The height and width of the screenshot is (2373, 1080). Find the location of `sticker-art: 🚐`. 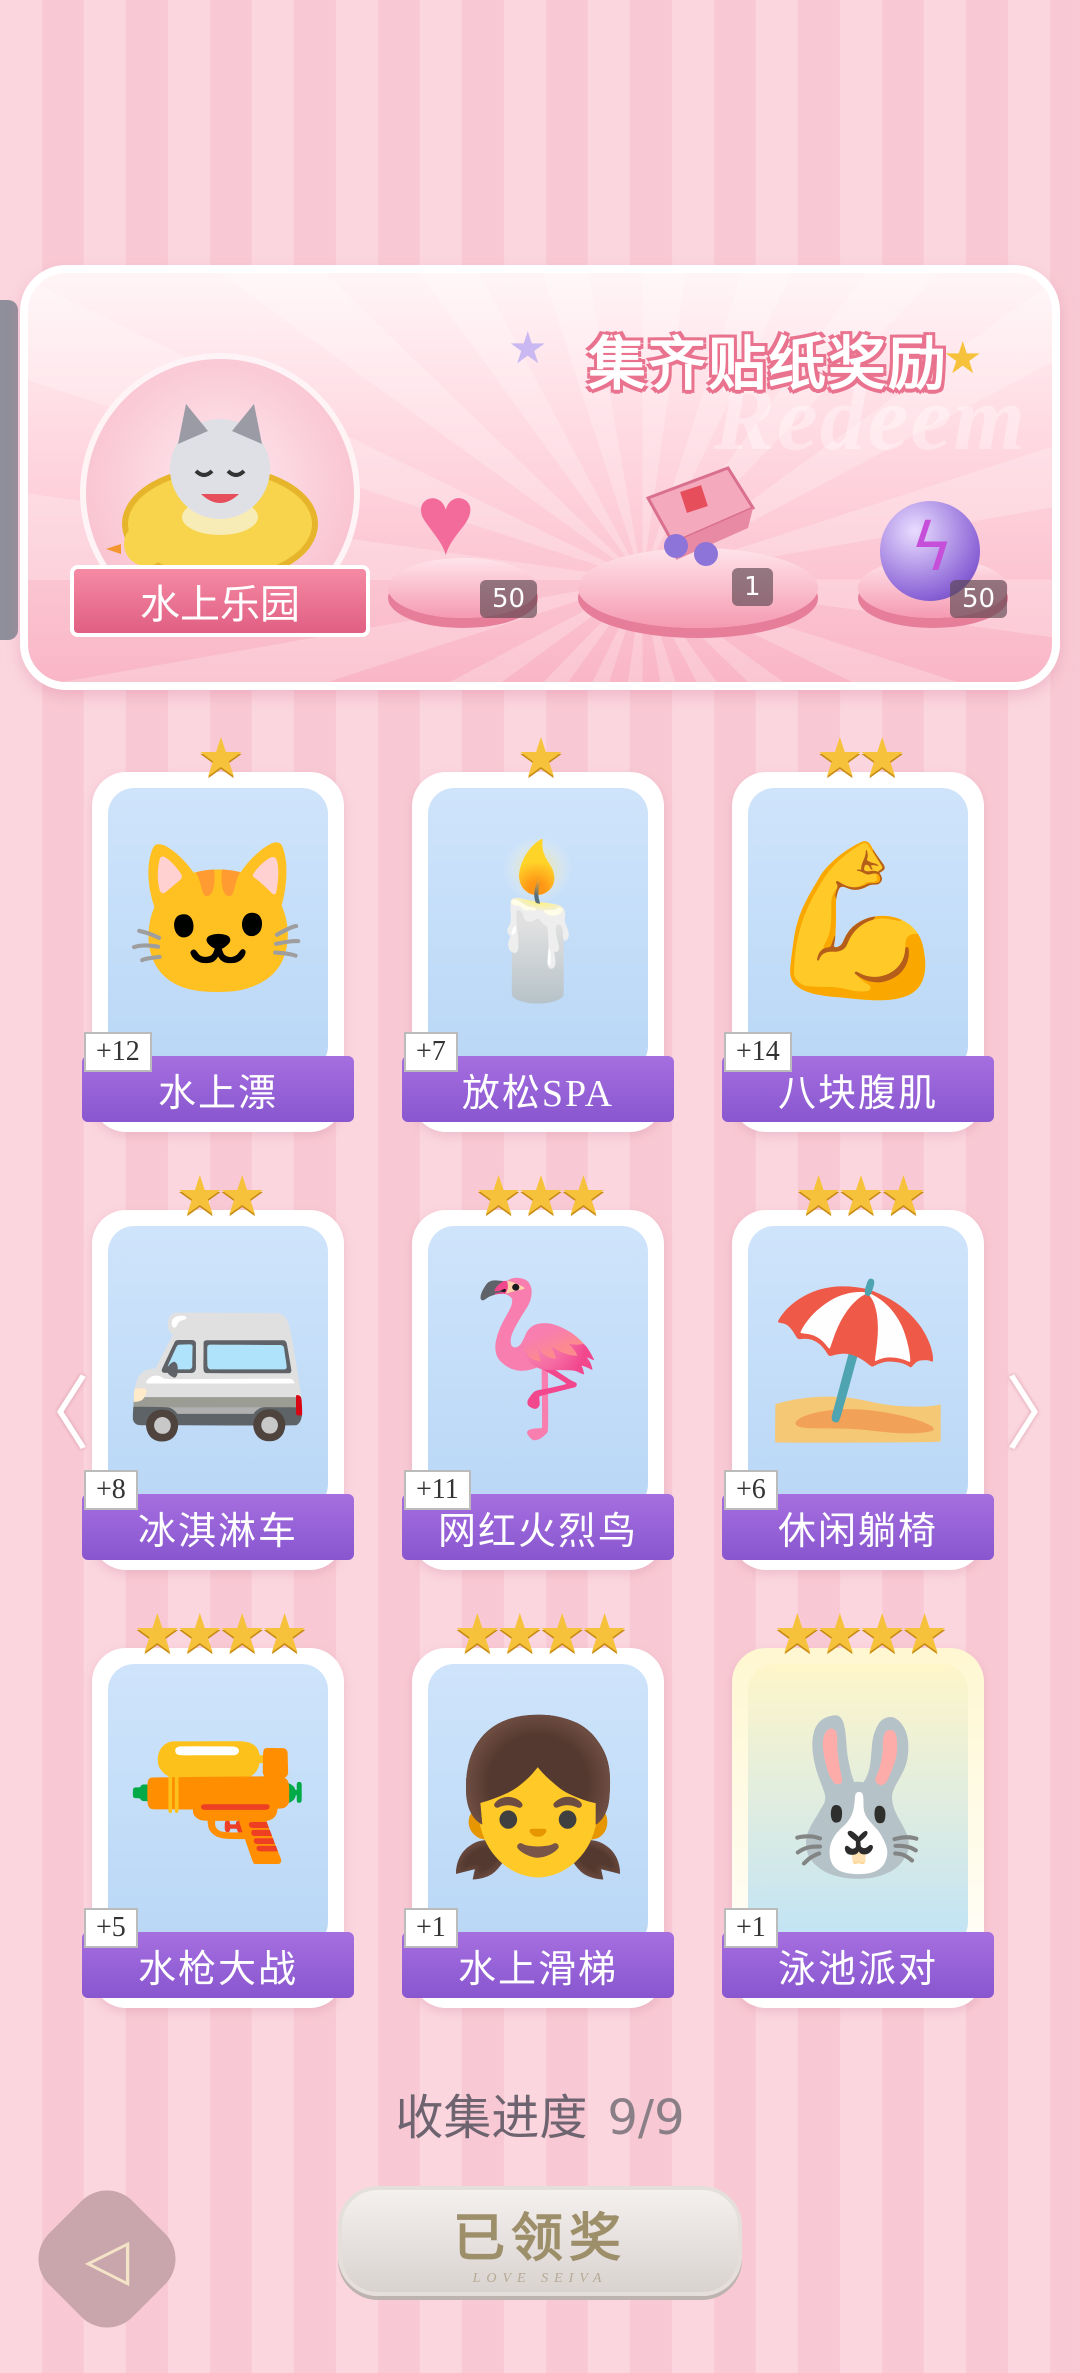

sticker-art: 🚐 is located at coordinates (218, 1368).